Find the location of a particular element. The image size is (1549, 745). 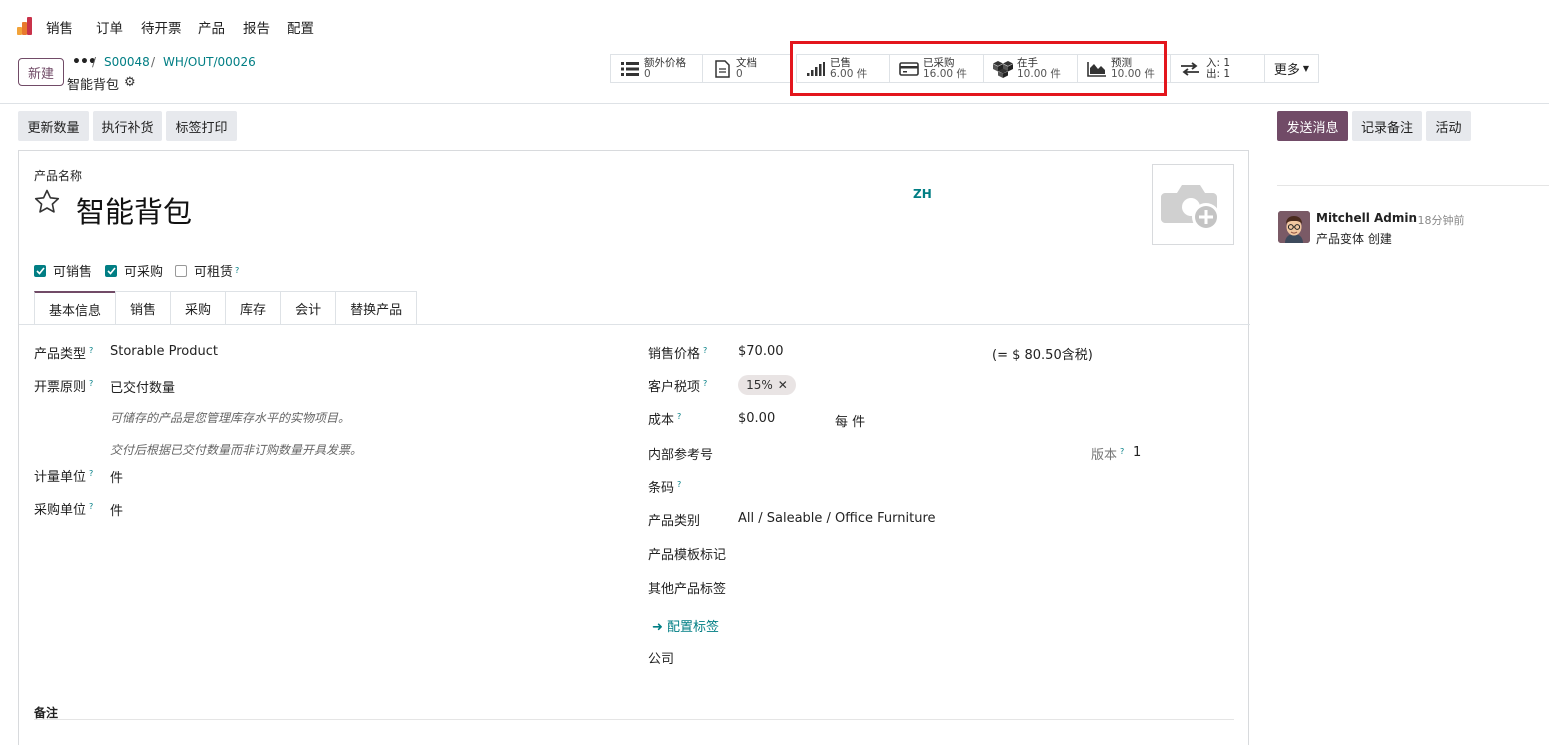

tab-general-info: 基本信息 is located at coordinates (75, 308).